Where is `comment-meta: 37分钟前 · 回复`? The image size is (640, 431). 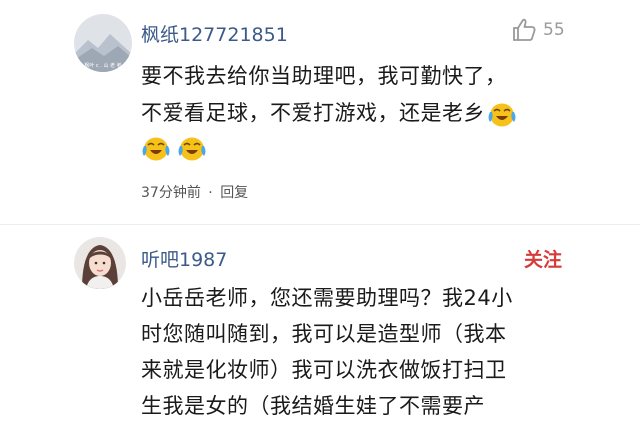 comment-meta: 37分钟前 · 回复 is located at coordinates (194, 192).